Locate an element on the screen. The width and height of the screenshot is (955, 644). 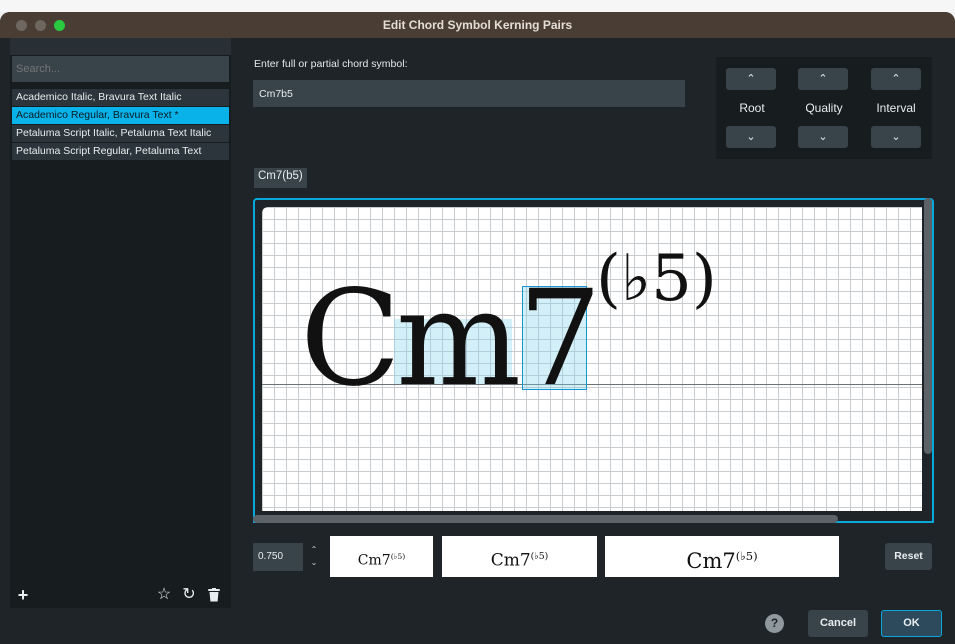
dialog-title: Edit Chord Symbol Kerning Pairs is located at coordinates (477, 25).